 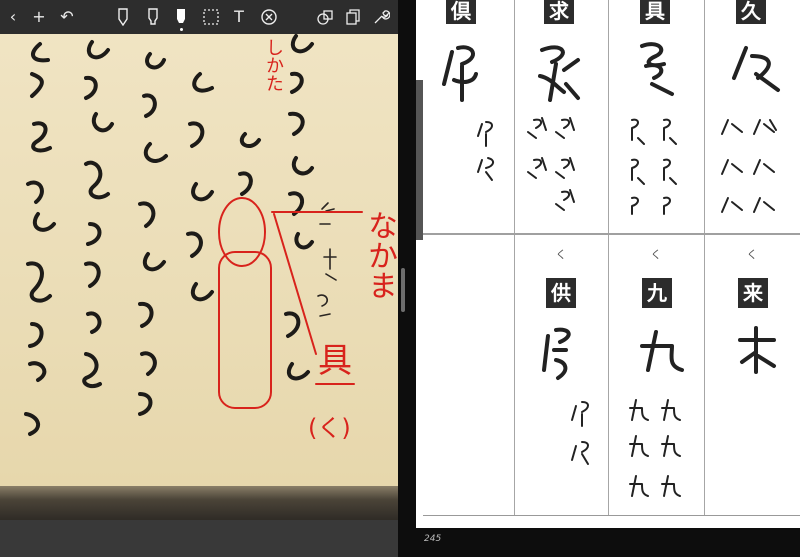 I want to click on eraser-icon, so click(x=269, y=17).